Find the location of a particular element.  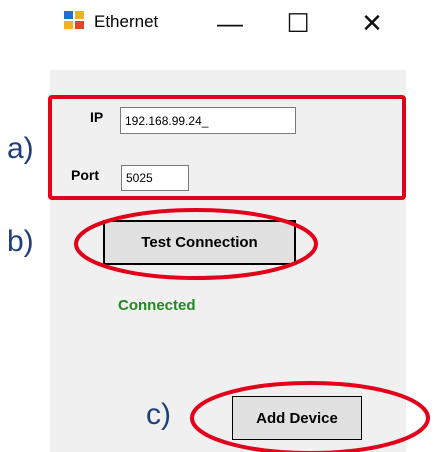

window-app-icon is located at coordinates (74, 20).